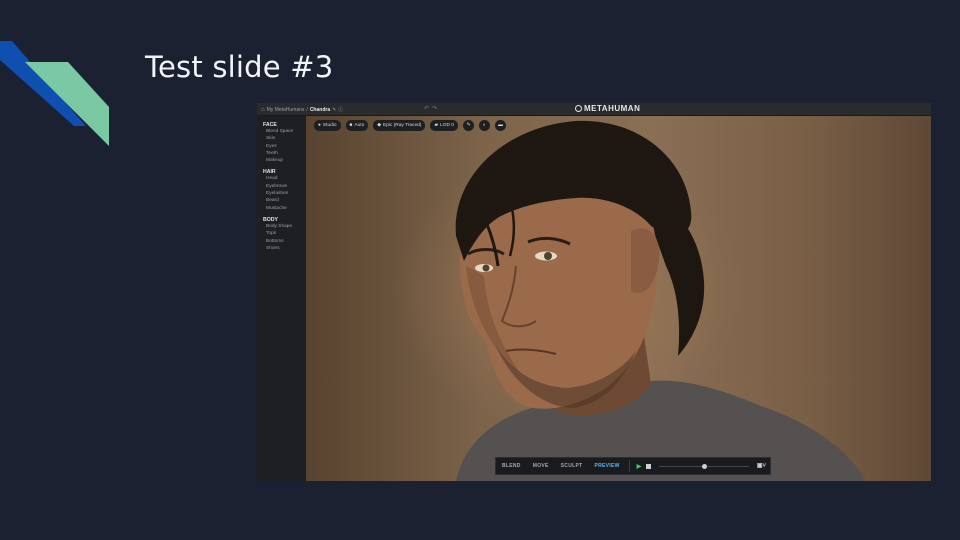 The width and height of the screenshot is (960, 540). What do you see at coordinates (284, 200) in the screenshot?
I see `sidebar-item-beard: Beard` at bounding box center [284, 200].